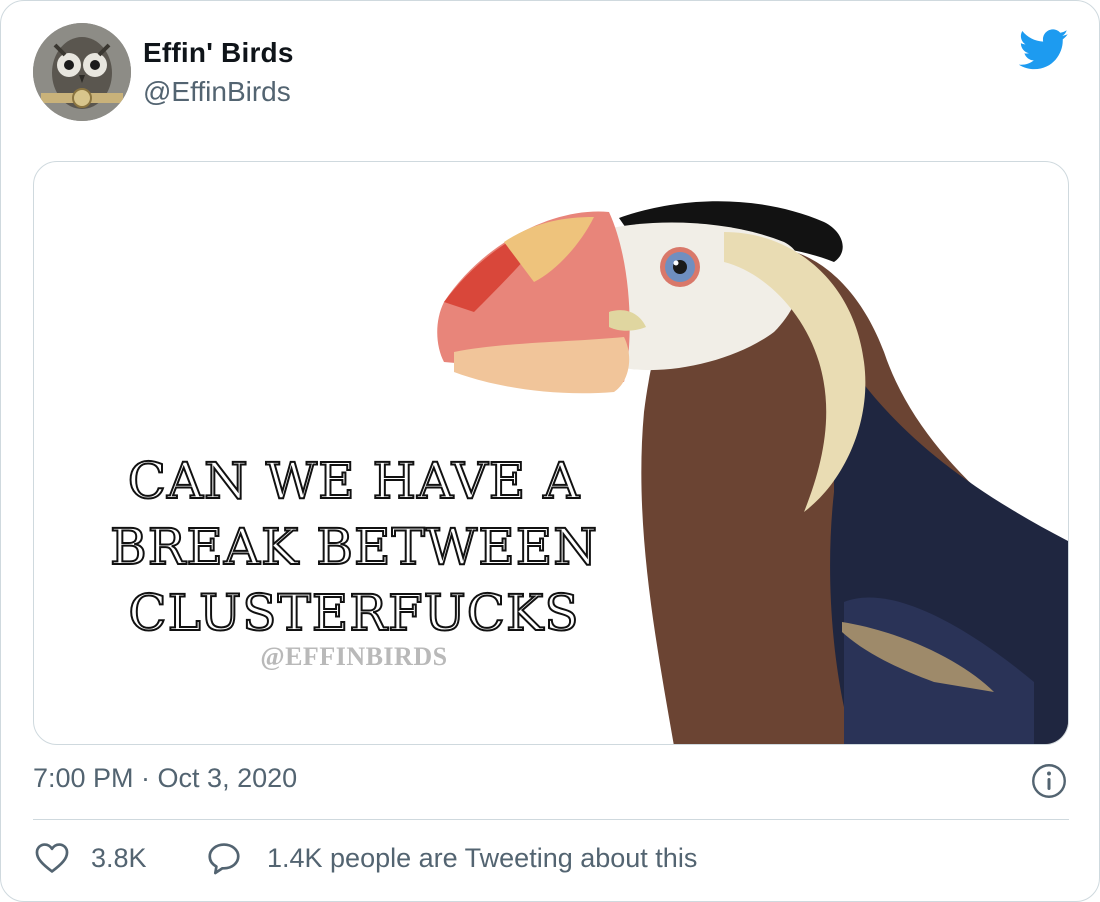  What do you see at coordinates (90, 858) in the screenshot?
I see `like-button: 3.8K` at bounding box center [90, 858].